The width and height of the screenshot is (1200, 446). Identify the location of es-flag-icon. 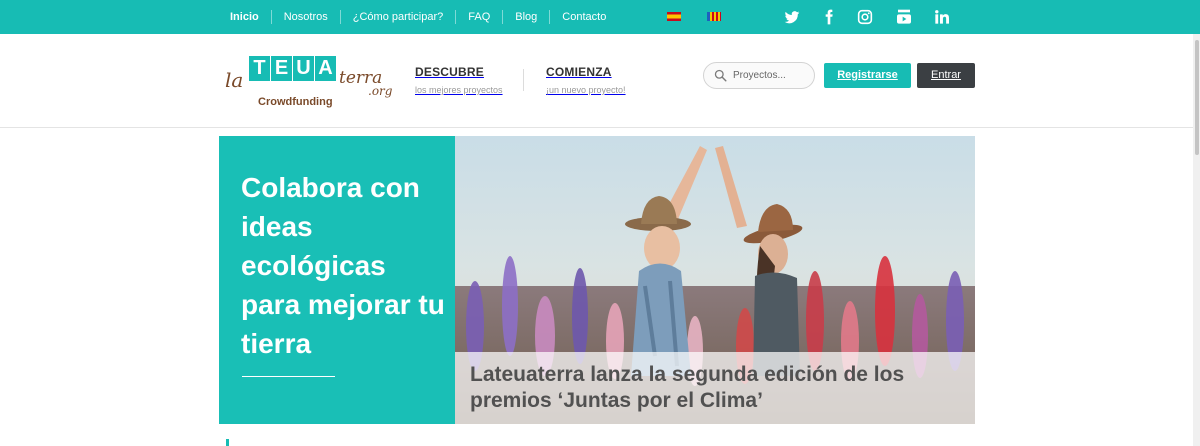
(674, 16).